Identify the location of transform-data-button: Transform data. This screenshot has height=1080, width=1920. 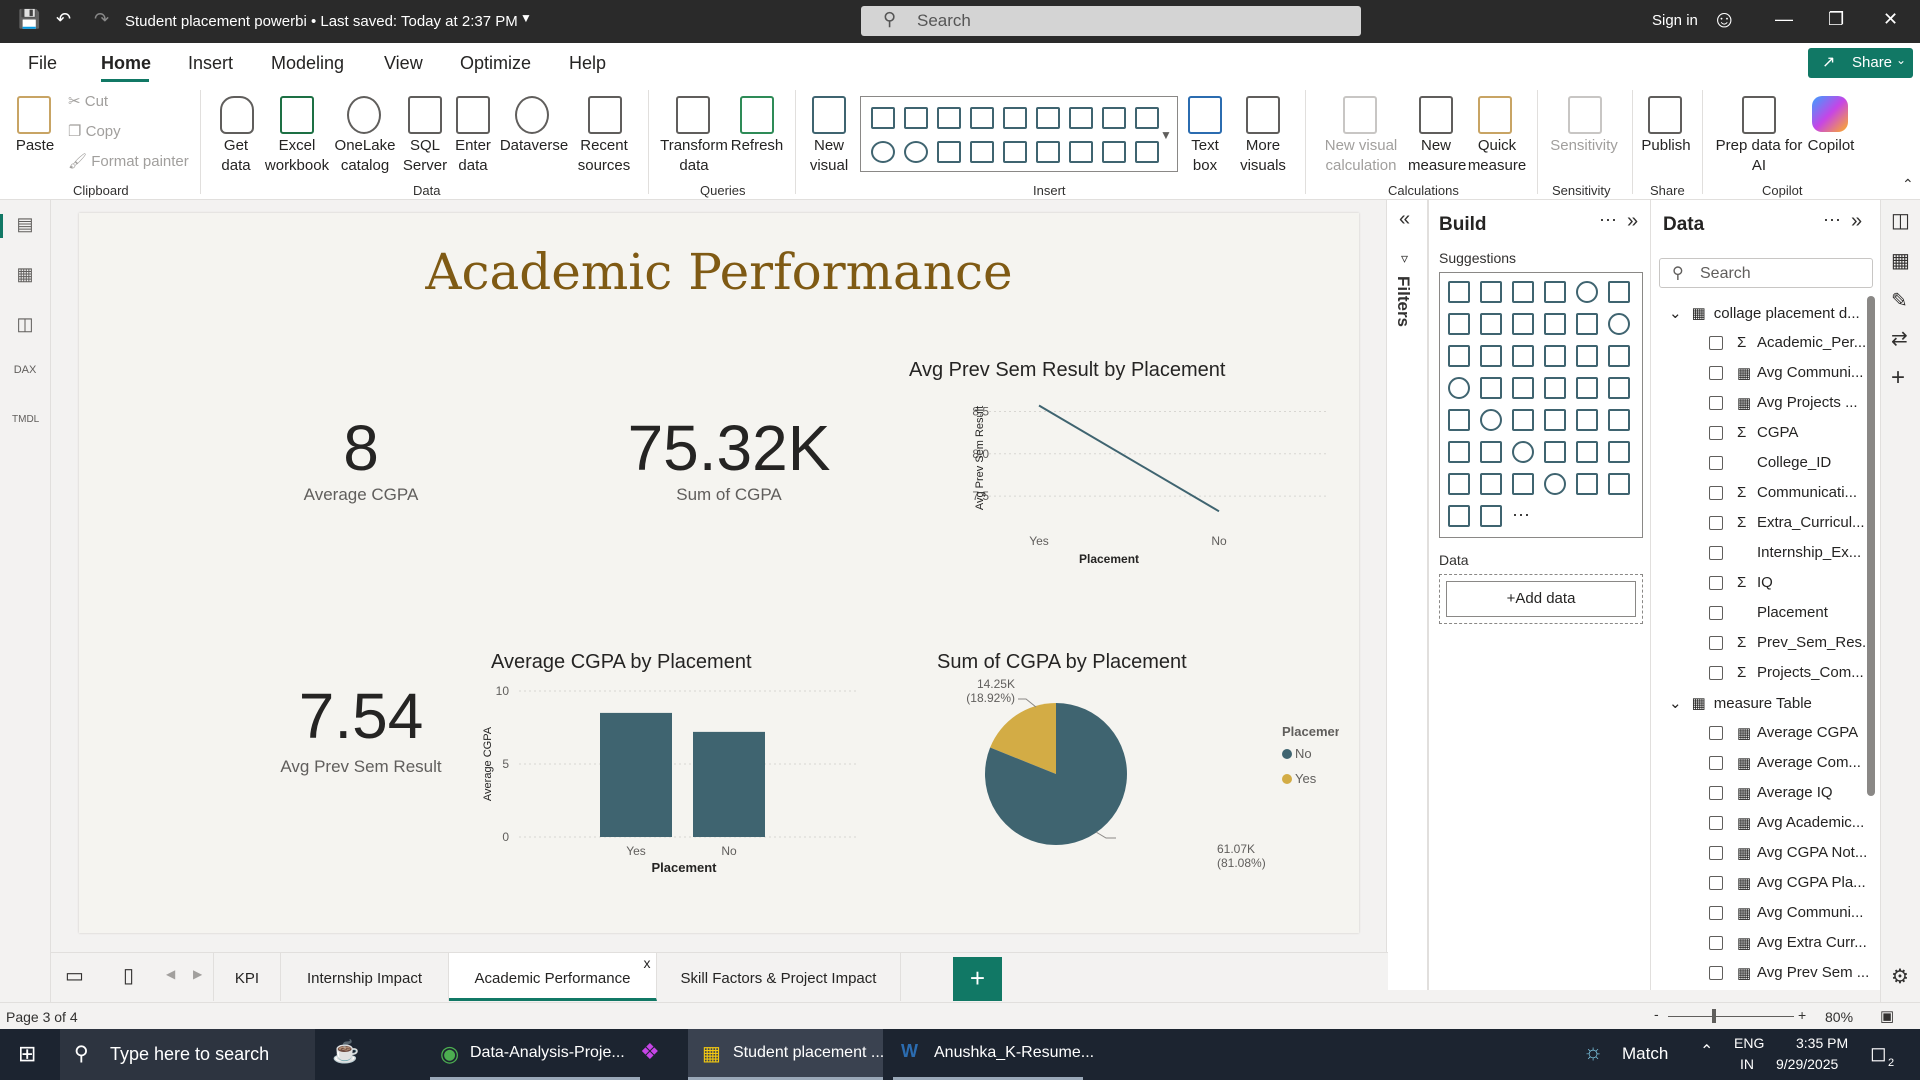
(694, 156).